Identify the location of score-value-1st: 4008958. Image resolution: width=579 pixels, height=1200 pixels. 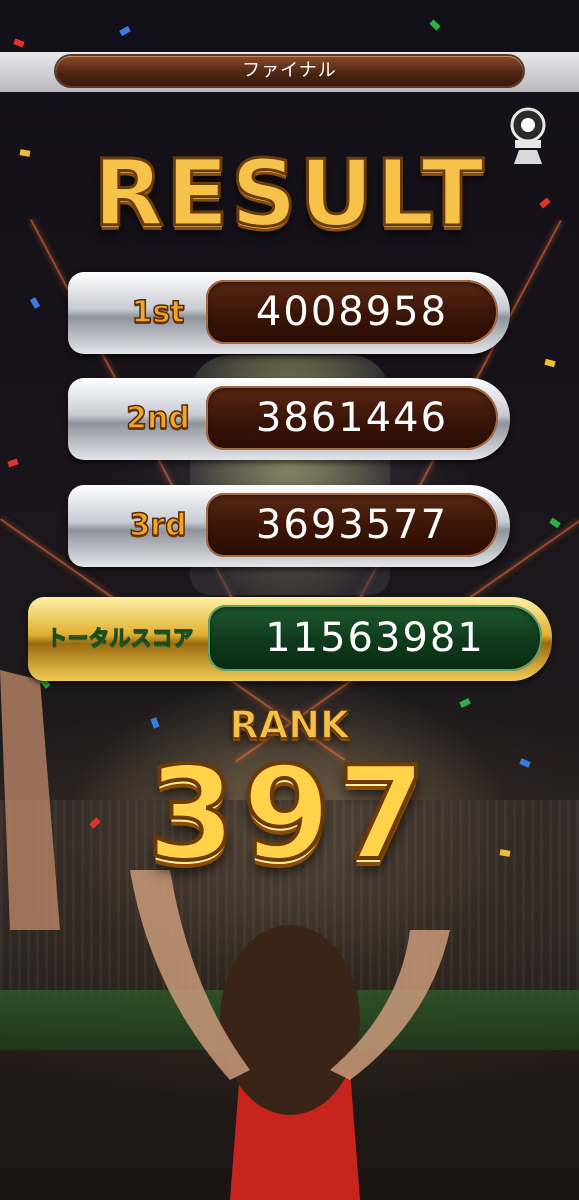
(352, 312).